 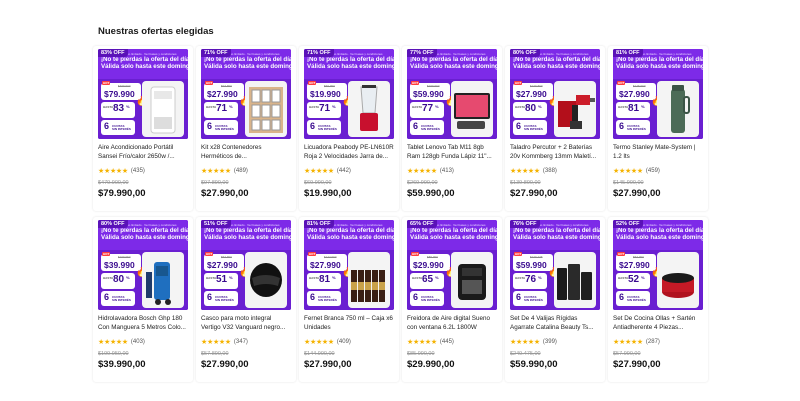 I want to click on promo-old-price: $97.890, so click(x=226, y=86).